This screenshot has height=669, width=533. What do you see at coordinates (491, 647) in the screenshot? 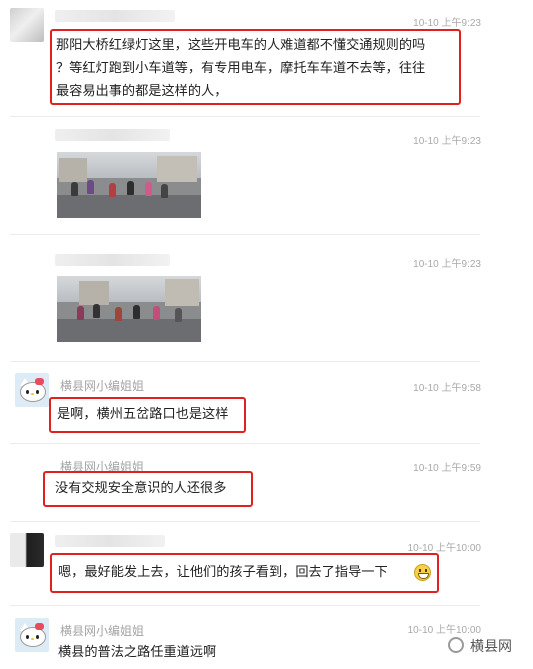
I see `watermark: 横县网` at bounding box center [491, 647].